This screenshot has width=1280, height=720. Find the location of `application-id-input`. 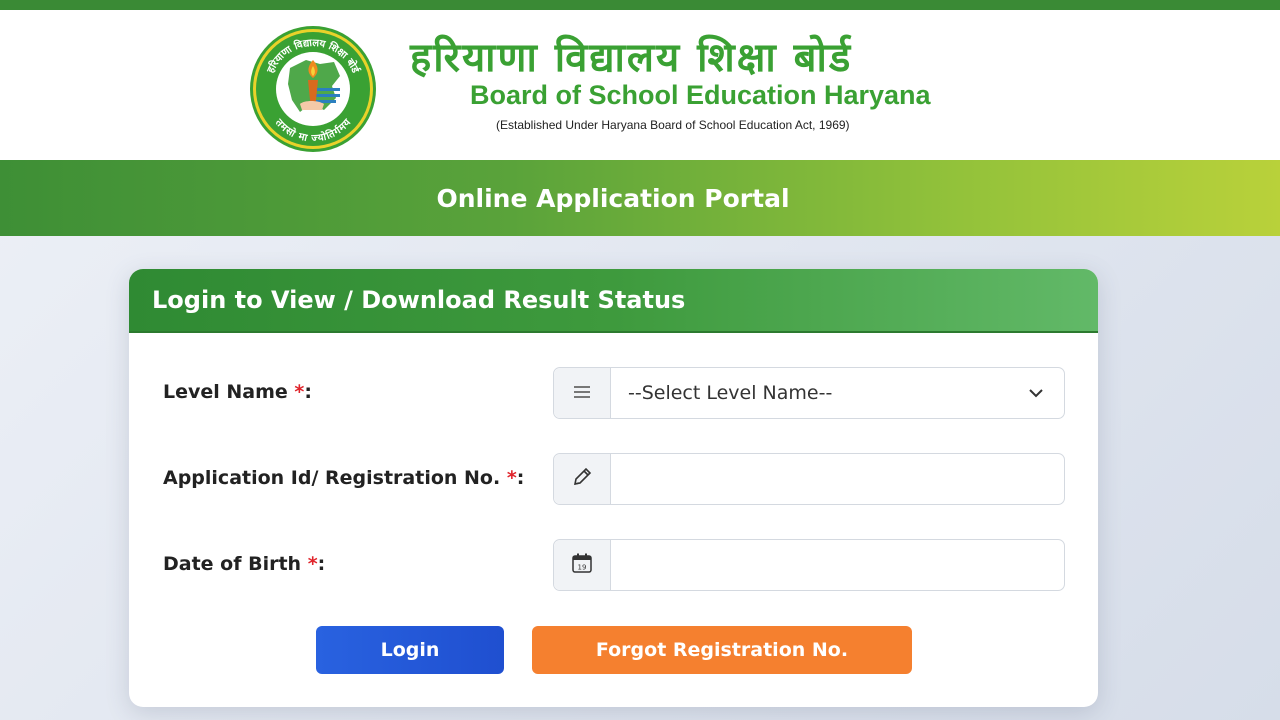

application-id-input is located at coordinates (846, 479).